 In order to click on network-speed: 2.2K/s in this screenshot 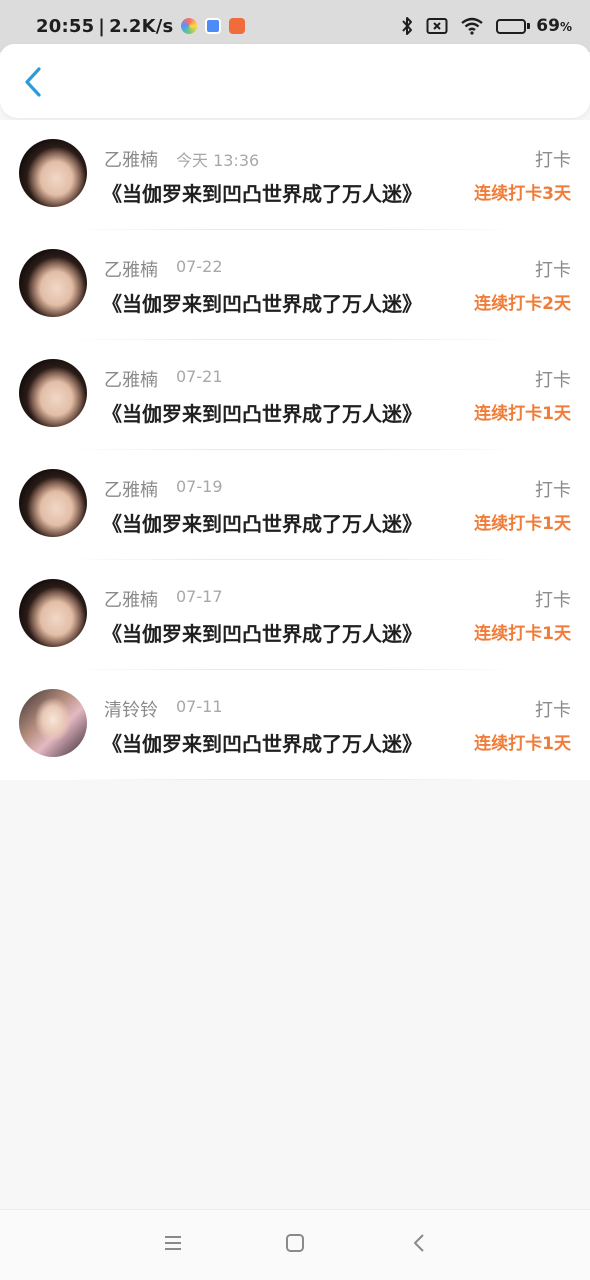, I will do `click(141, 26)`.